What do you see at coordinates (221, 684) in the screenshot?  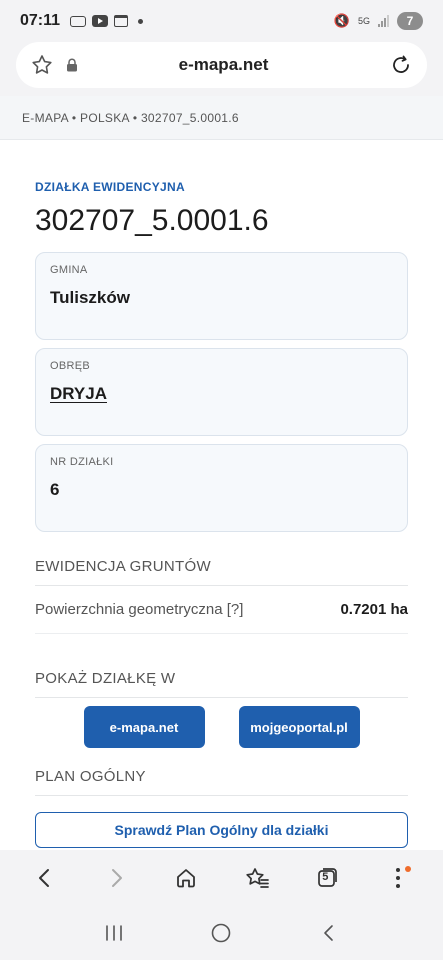 I see `show-in-heading: POKAŻ DZIAŁKĘ W` at bounding box center [221, 684].